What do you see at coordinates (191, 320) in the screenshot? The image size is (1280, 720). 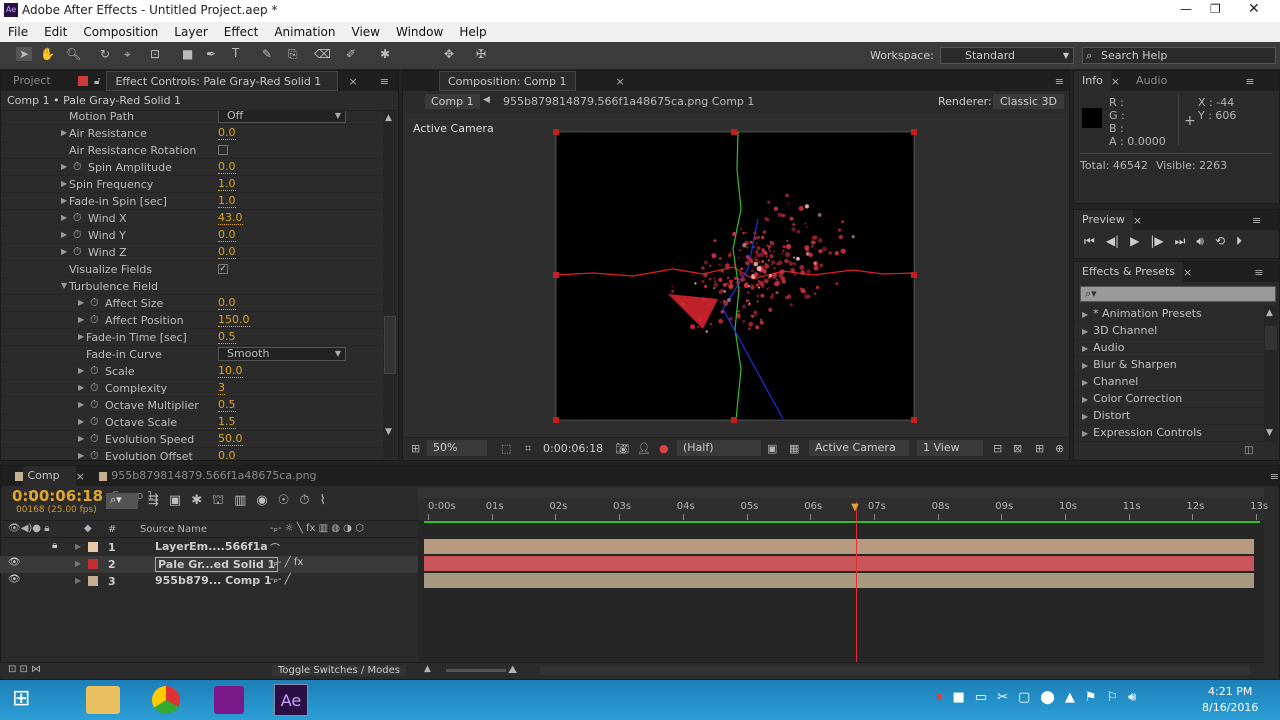 I see `effect-property-row: ▶ ⏱ Affect Position 150.0` at bounding box center [191, 320].